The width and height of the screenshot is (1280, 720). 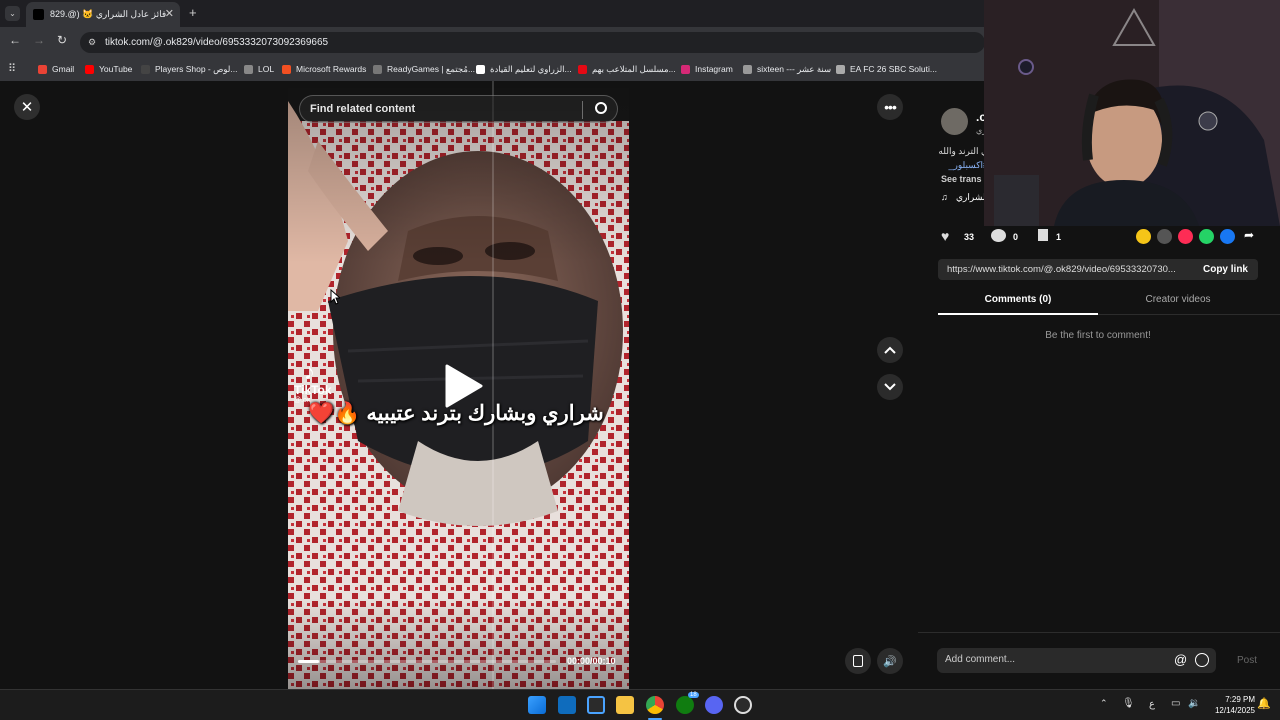 I want to click on bookmark-item: Instagram, so click(x=707, y=69).